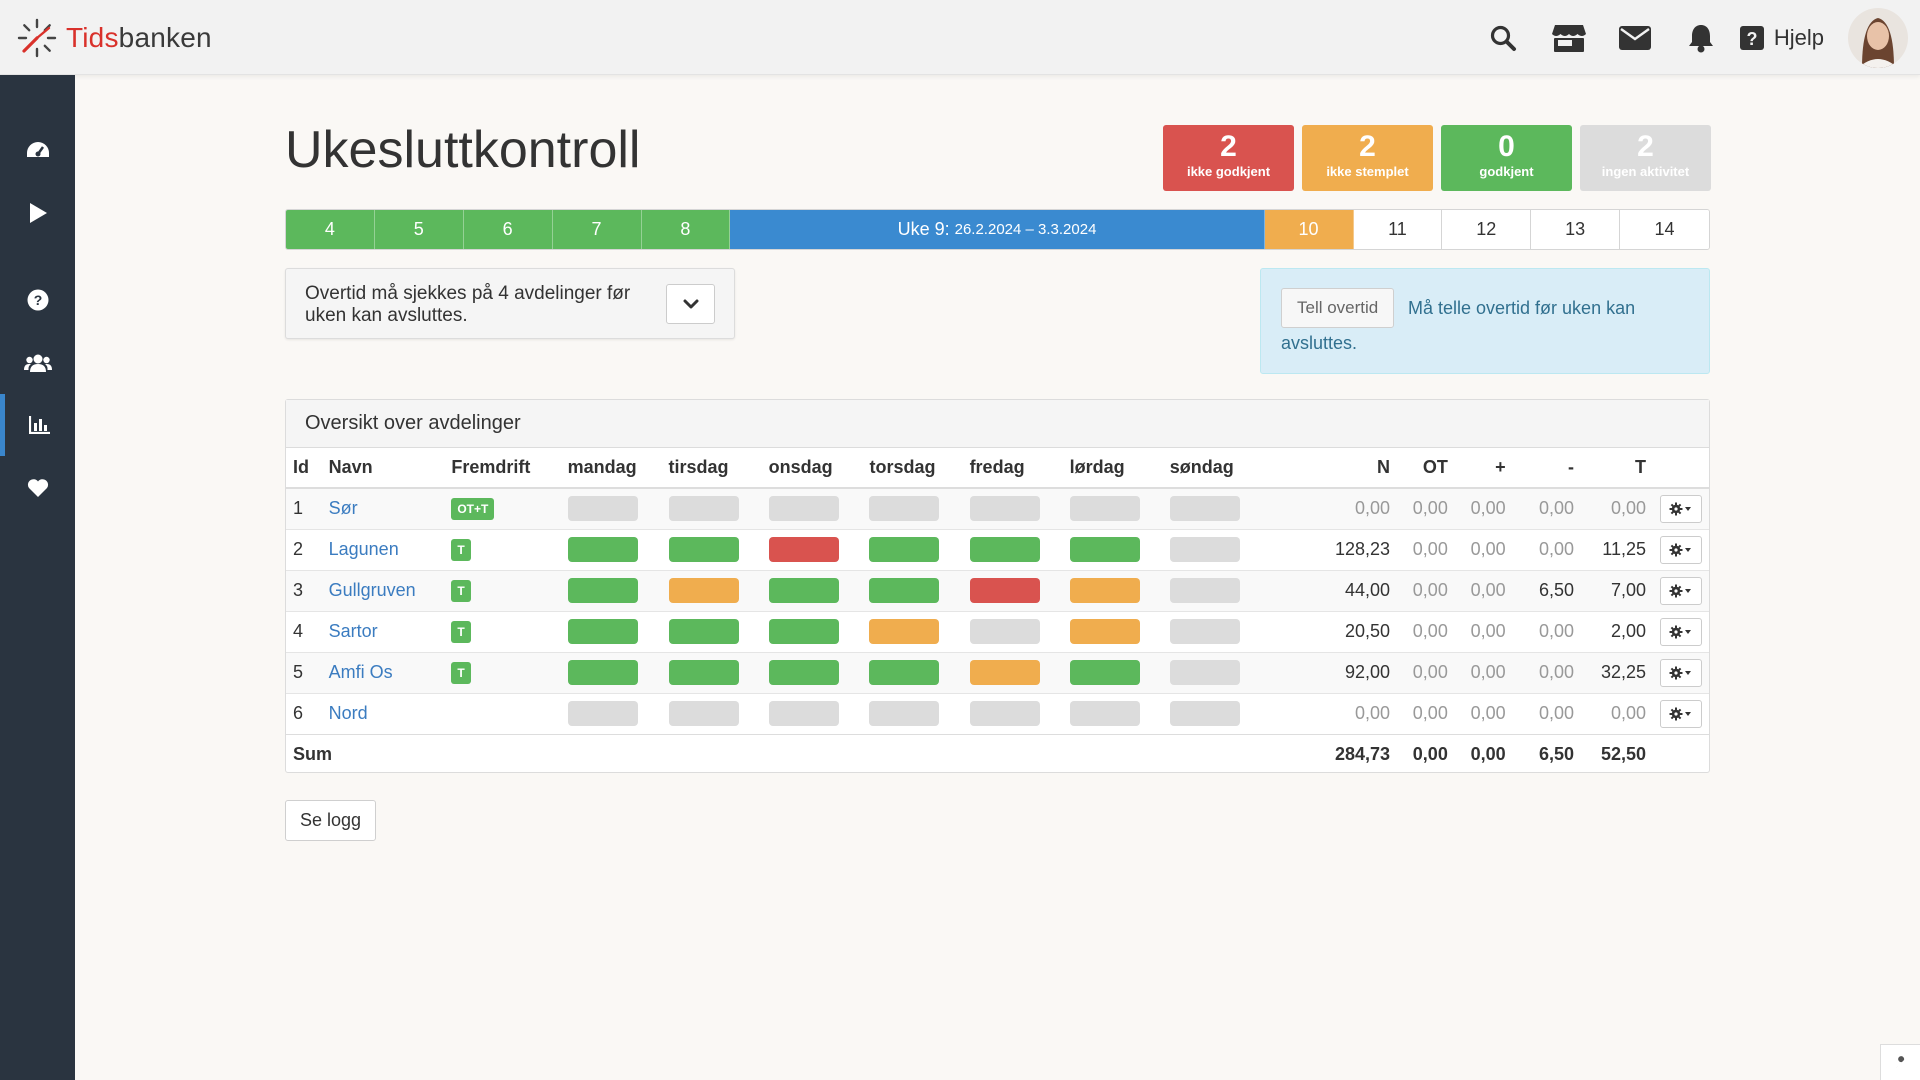 This screenshot has height=1080, width=1920. I want to click on week-6: 6, so click(508, 229).